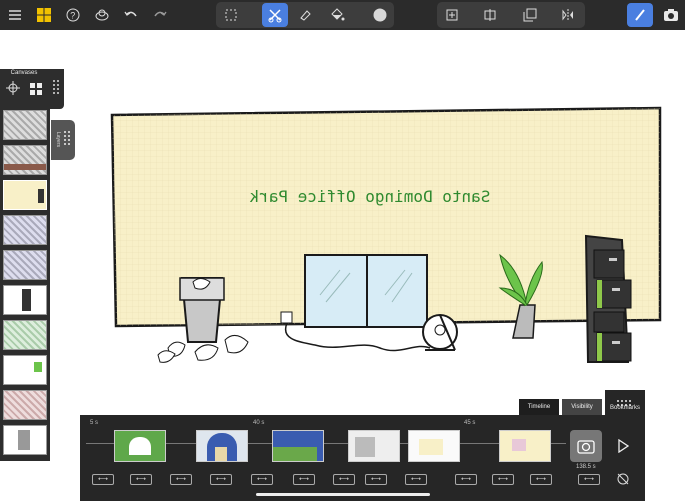 Image resolution: width=685 pixels, height=501 pixels. What do you see at coordinates (286, 317) in the screenshot?
I see `outlet-shape` at bounding box center [286, 317].